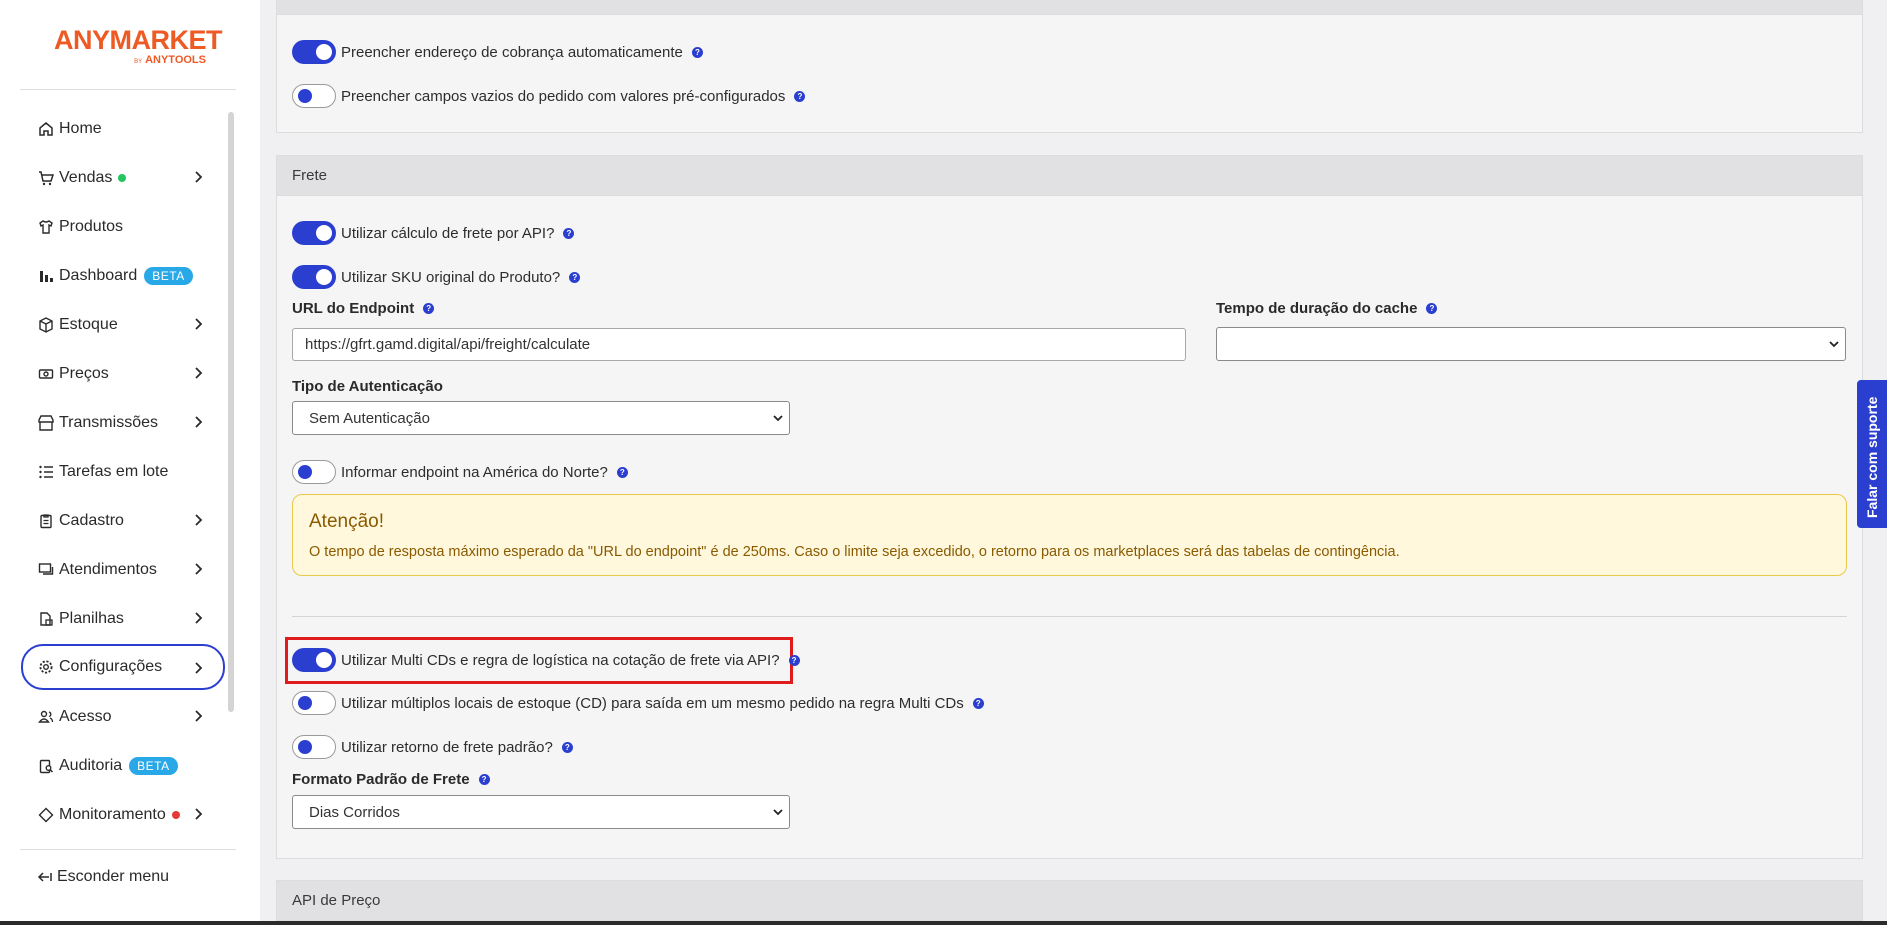 This screenshot has width=1887, height=925. I want to click on audit-icon, so click(46, 766).